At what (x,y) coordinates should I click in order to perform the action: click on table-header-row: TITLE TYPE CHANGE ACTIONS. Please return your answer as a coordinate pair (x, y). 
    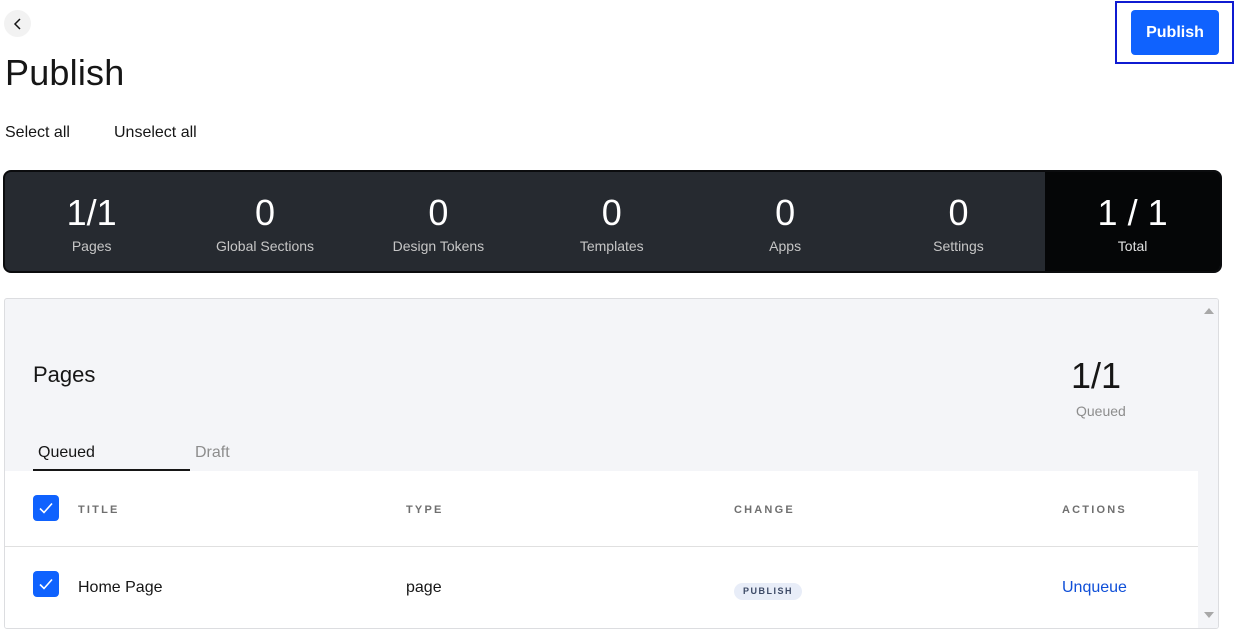
    Looking at the image, I should click on (601, 509).